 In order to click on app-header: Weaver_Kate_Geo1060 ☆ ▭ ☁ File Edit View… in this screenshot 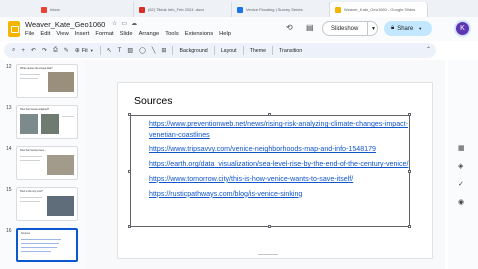, I will do `click(239, 29)`.